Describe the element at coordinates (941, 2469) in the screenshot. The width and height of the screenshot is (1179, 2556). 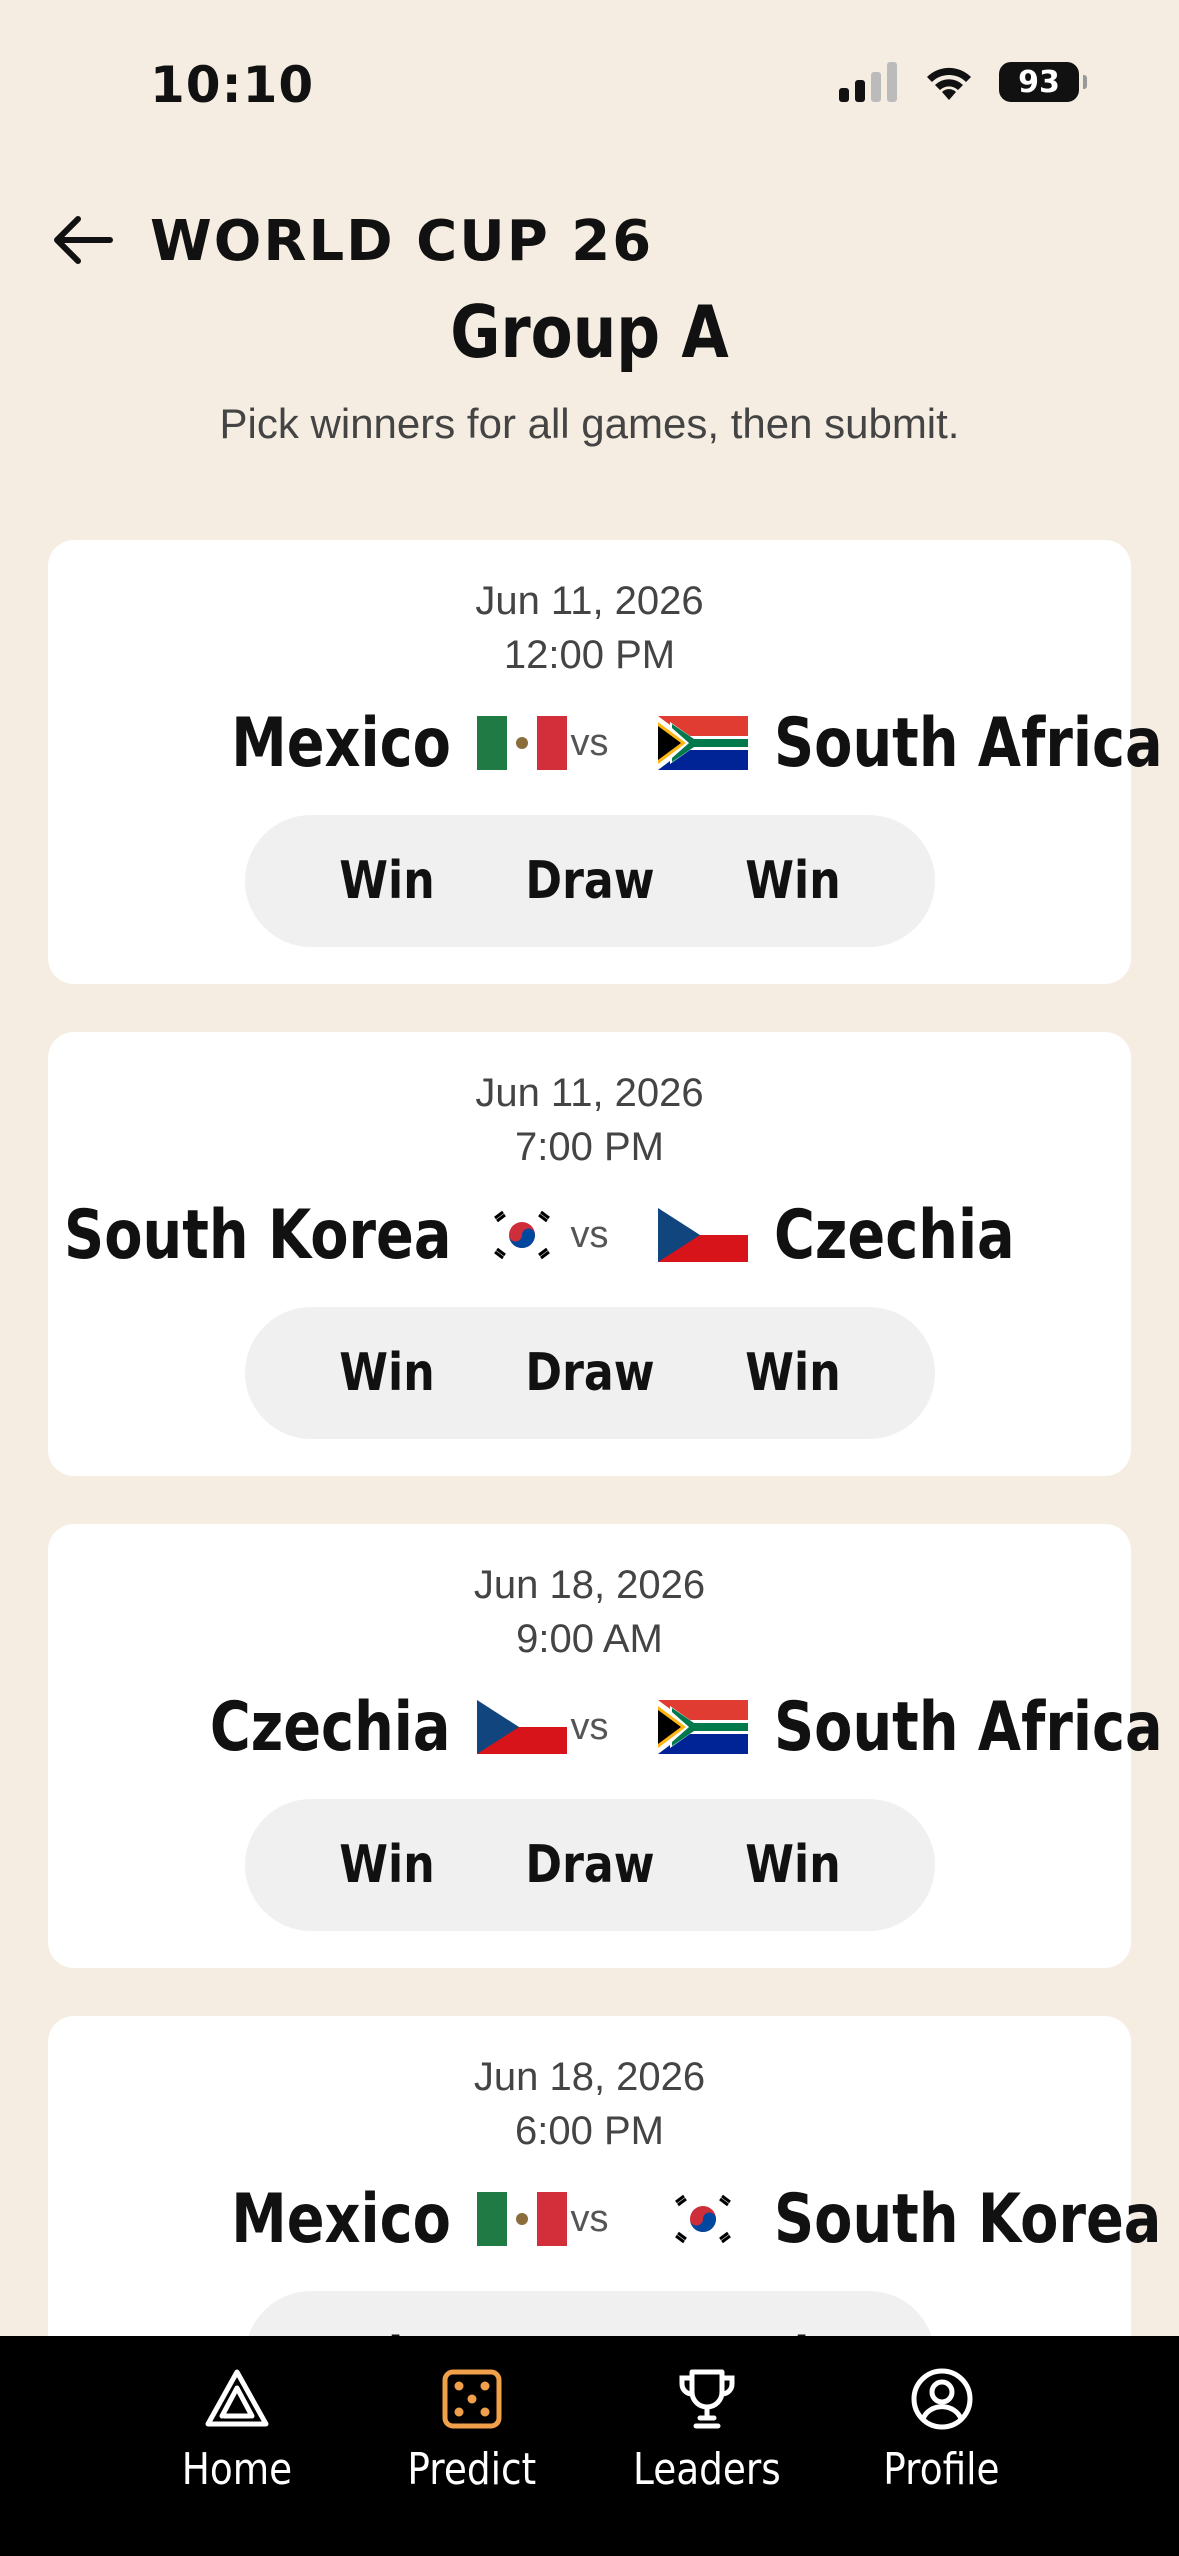
I see `nav-profile-label: Profile` at that location.